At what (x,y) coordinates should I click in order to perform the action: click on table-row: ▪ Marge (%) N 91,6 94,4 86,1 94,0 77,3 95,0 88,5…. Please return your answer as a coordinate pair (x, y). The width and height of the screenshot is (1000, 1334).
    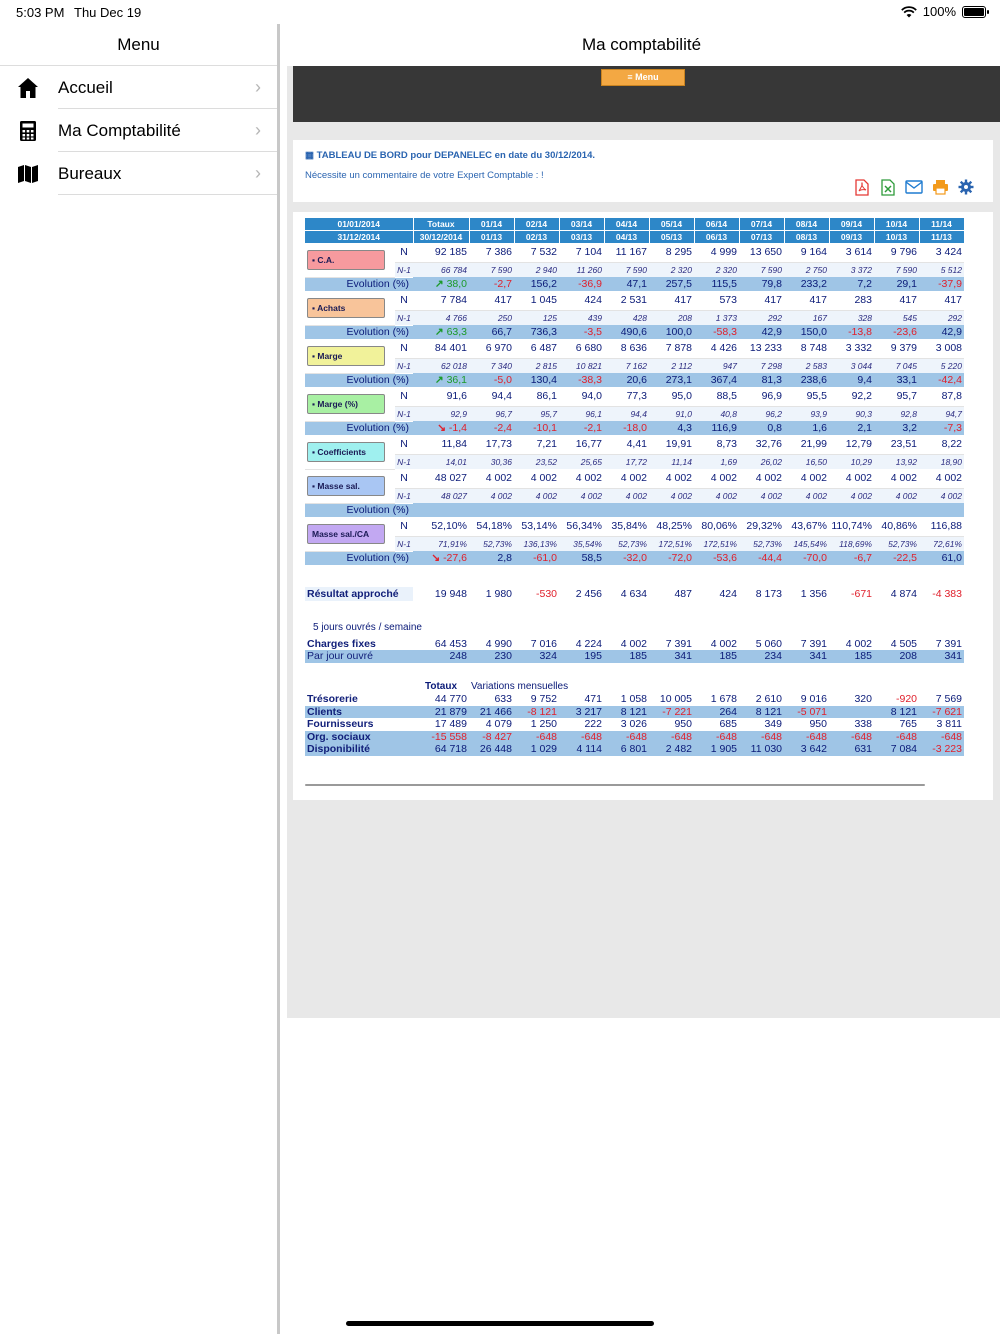
    Looking at the image, I should click on (634, 404).